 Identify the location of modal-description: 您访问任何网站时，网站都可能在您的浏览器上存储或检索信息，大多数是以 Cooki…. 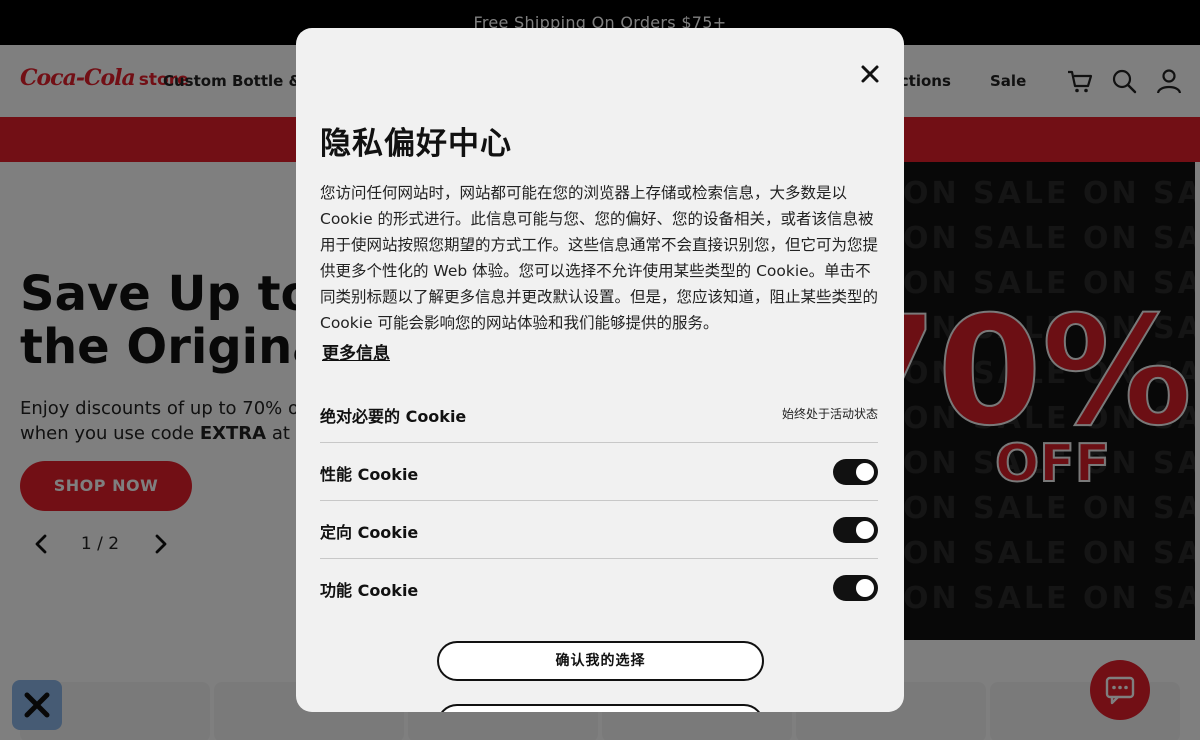
(599, 258).